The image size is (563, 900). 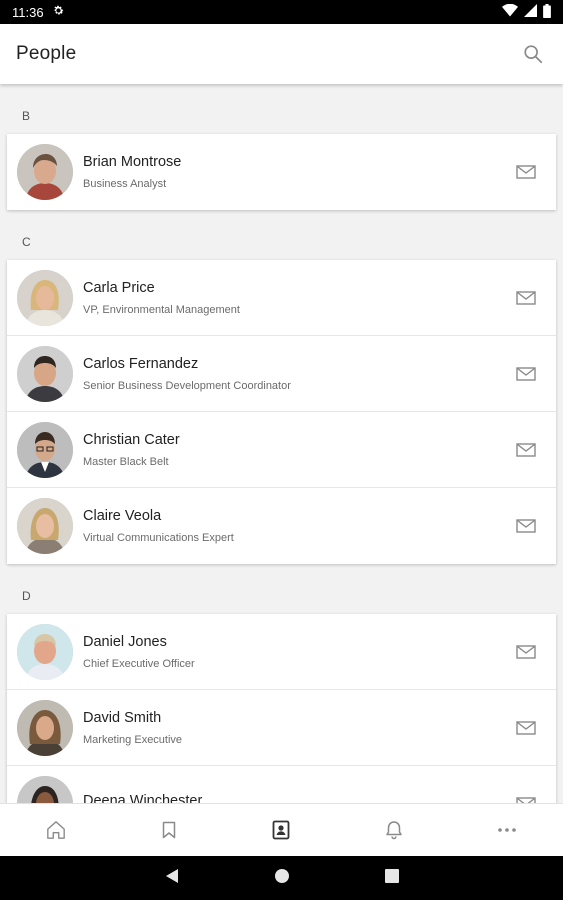 I want to click on search-icon, so click(x=533, y=54).